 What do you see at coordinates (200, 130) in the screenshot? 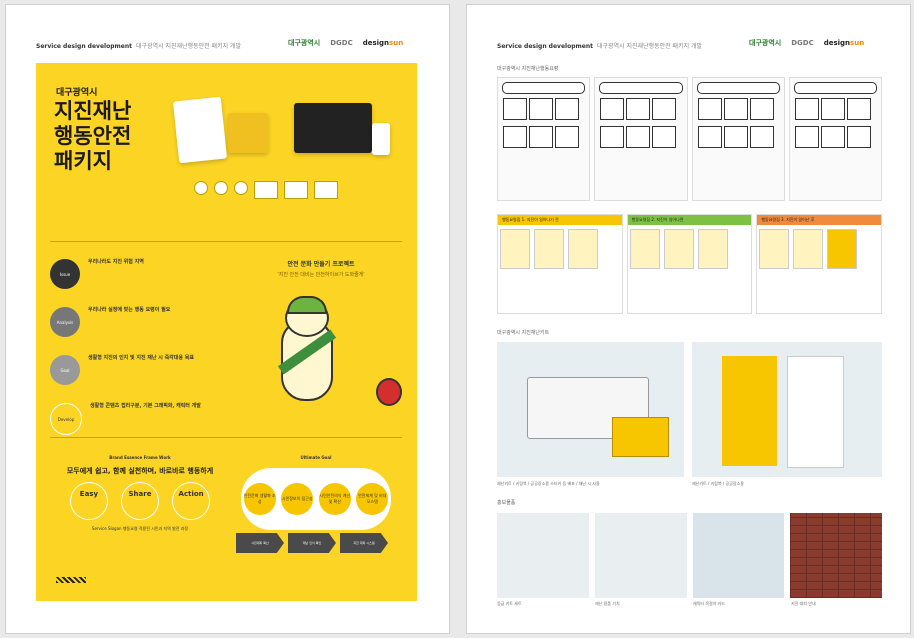
I see `tablet-mockup` at bounding box center [200, 130].